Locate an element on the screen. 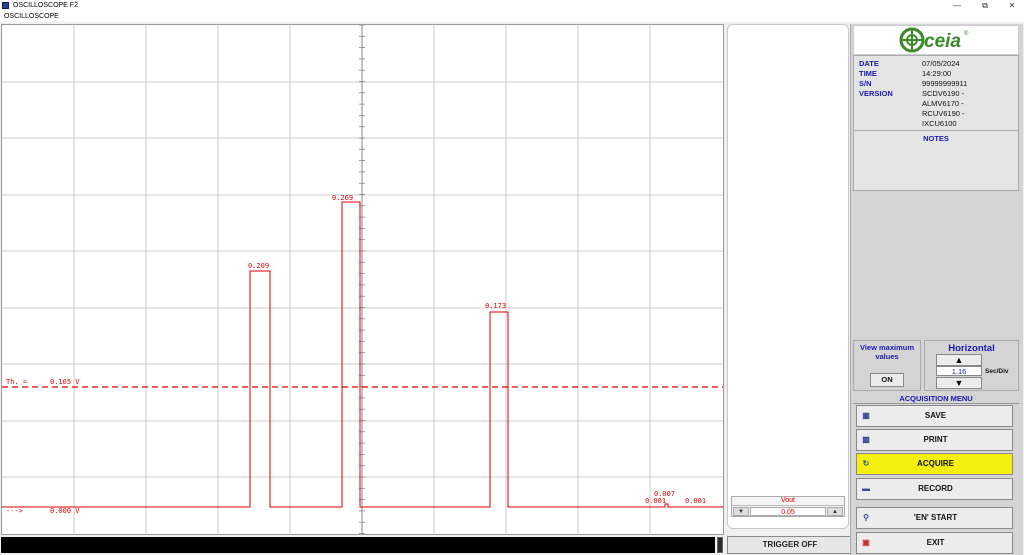 This screenshot has width=1024, height=555. menu-bar: OSCILLOSCOPE is located at coordinates (512, 17).